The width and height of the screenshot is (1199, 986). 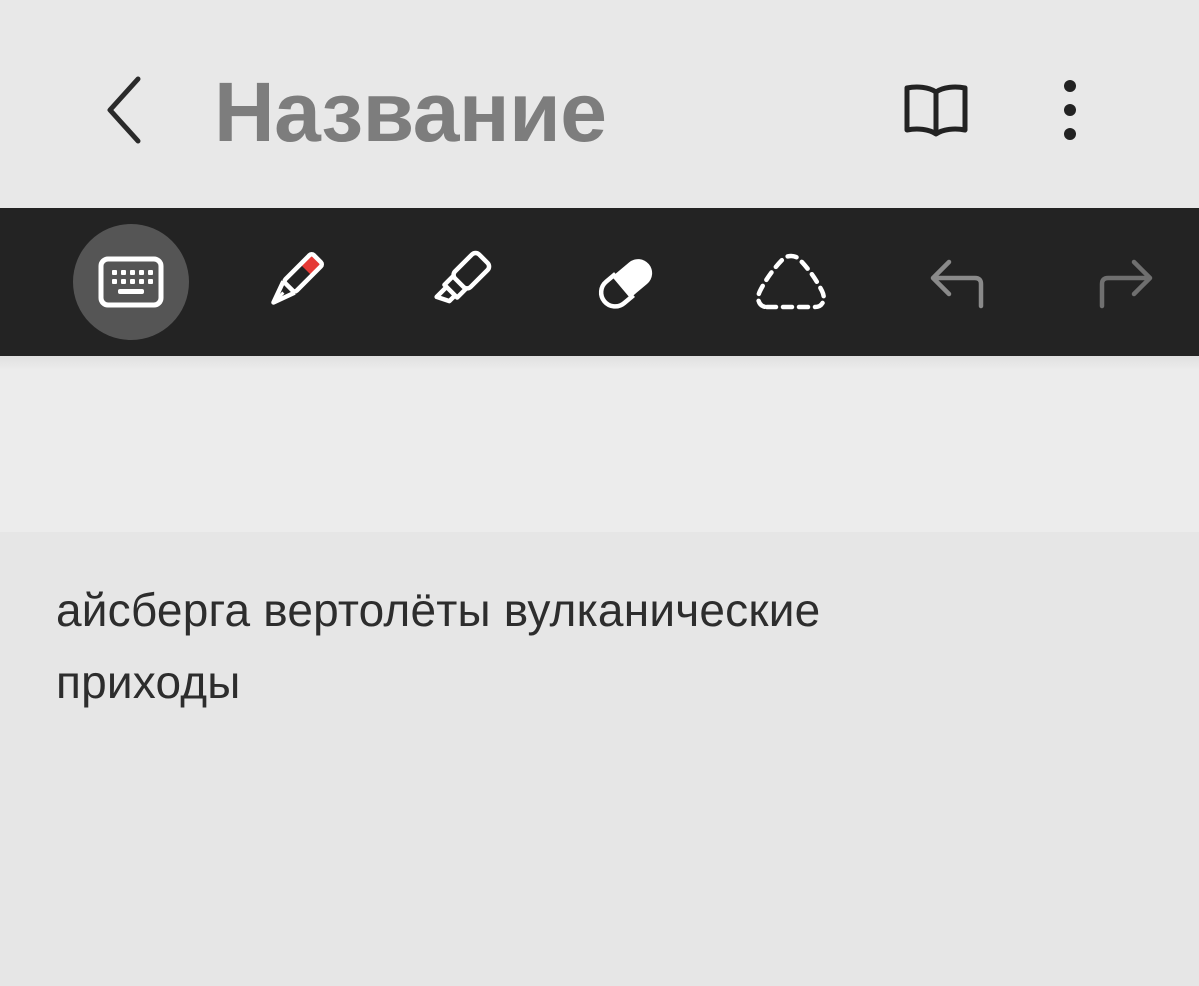 I want to click on note-line-2: приходы, so click(x=148, y=682).